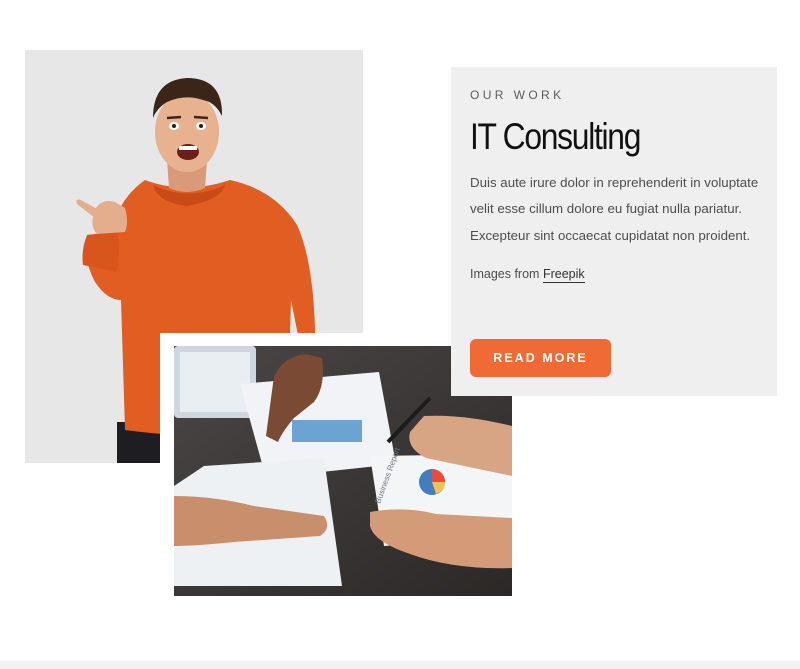 The width and height of the screenshot is (800, 669). I want to click on image-credit: Images from Freepik, so click(613, 274).